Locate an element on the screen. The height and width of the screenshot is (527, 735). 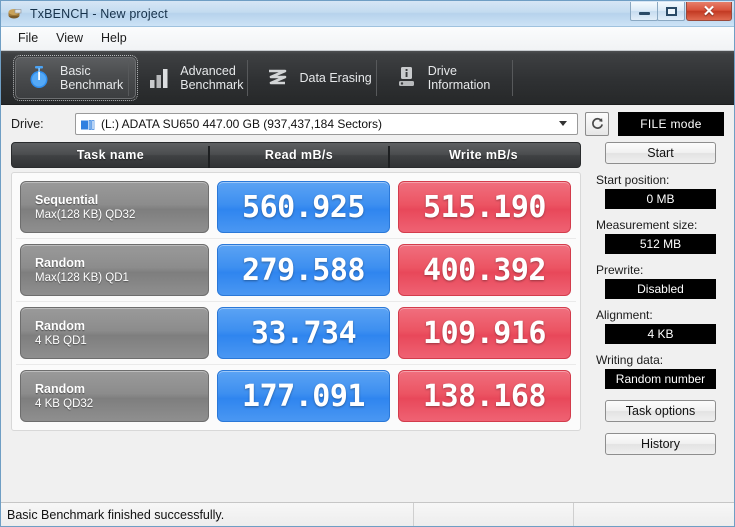
prewrite-label: Prewrite: is located at coordinates (620, 270).